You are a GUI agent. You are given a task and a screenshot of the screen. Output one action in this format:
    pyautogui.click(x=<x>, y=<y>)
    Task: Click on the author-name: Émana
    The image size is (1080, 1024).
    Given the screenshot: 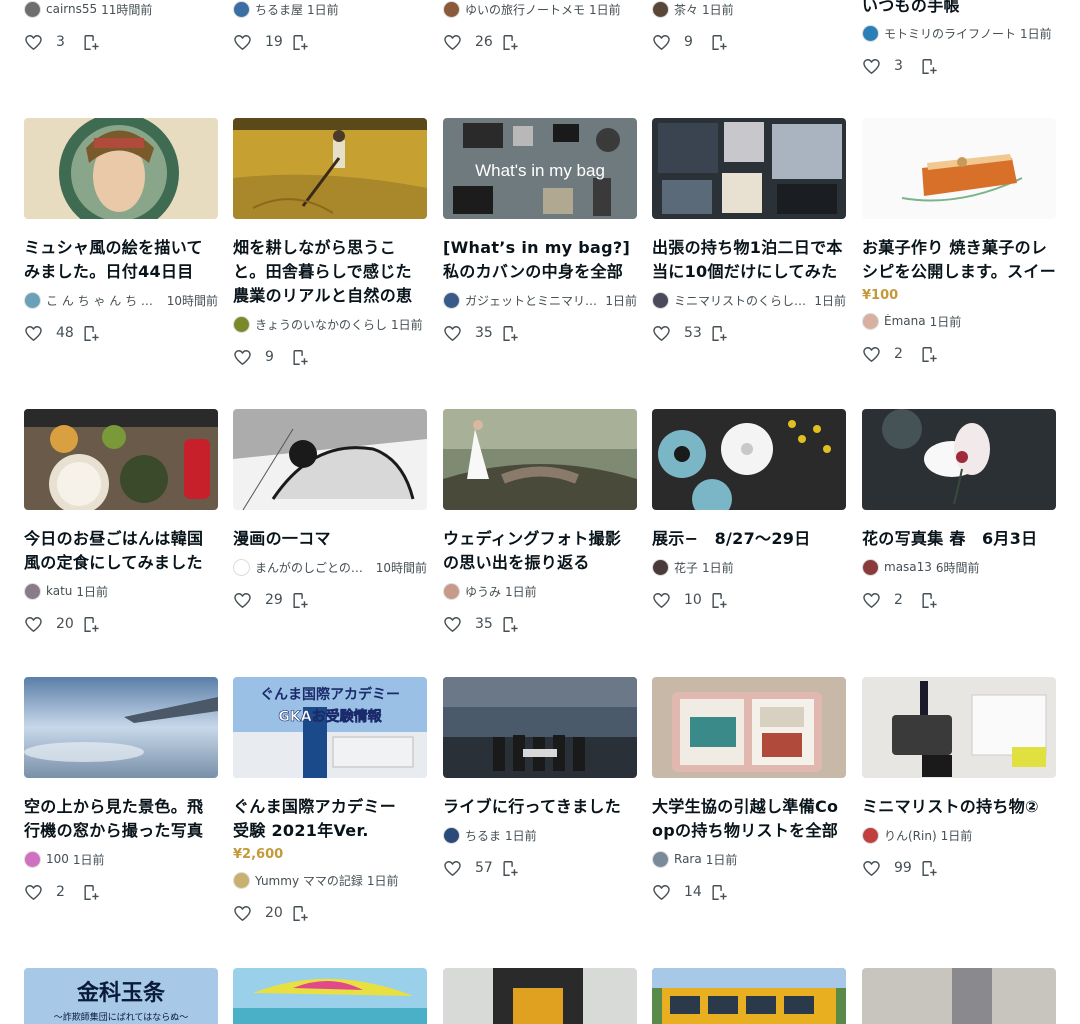 What is the action you would take?
    pyautogui.click(x=905, y=321)
    